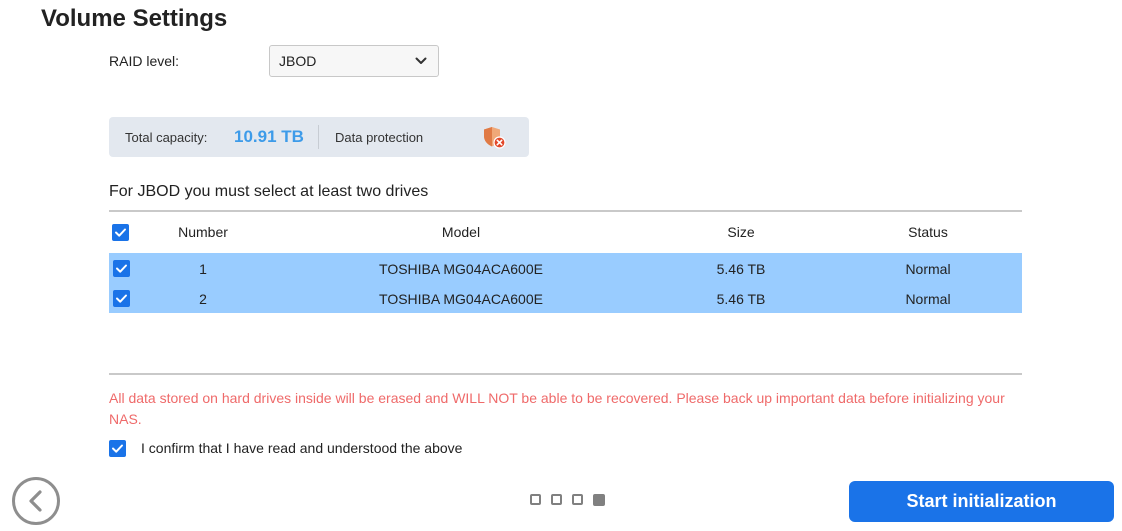  Describe the element at coordinates (354, 61) in the screenshot. I see `raid-level-select: JBOD` at that location.